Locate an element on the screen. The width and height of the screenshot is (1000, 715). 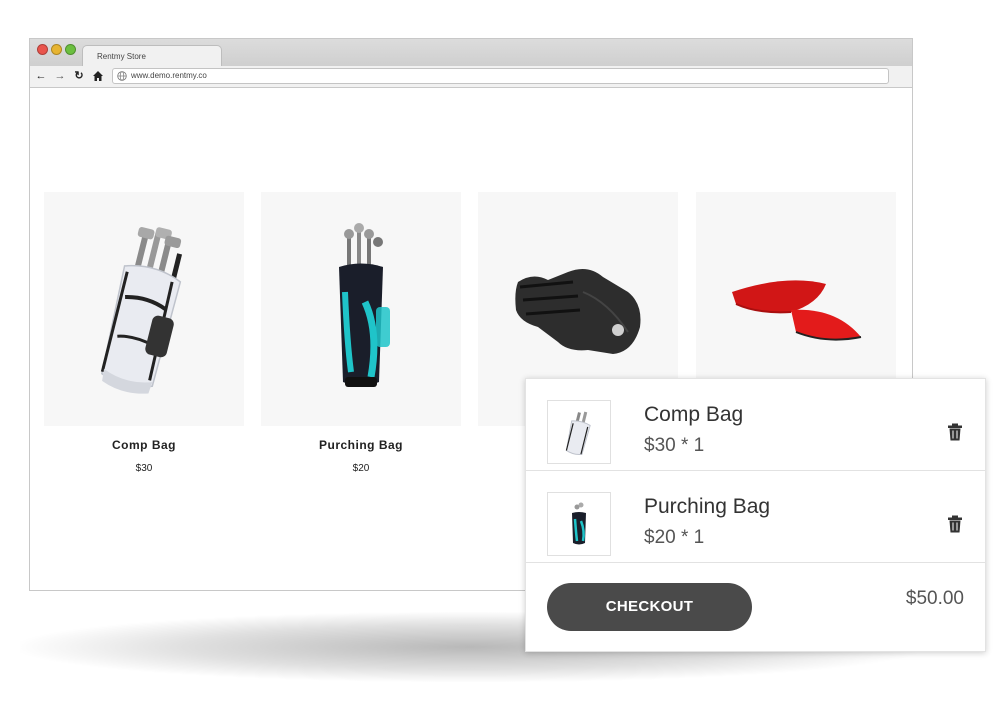
browser-tab: Rentmy Store is located at coordinates (152, 55).